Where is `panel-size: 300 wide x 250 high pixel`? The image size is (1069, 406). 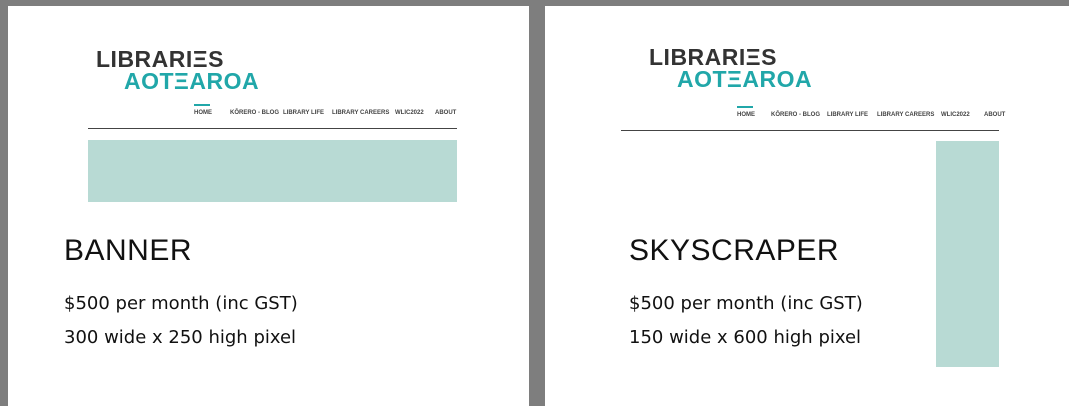 panel-size: 300 wide x 250 high pixel is located at coordinates (180, 337).